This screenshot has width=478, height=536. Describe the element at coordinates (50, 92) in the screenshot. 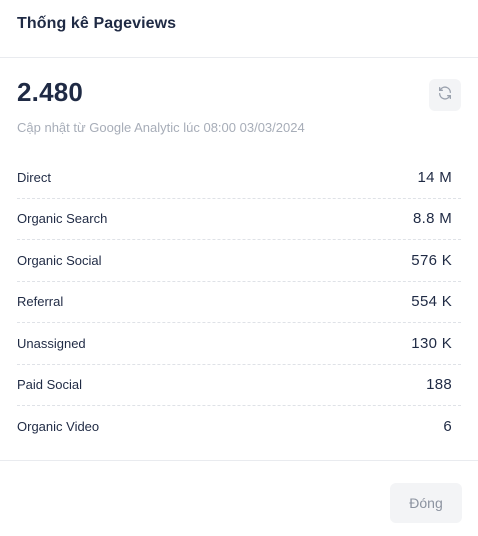

I see `total-pageviews: 2.480` at that location.